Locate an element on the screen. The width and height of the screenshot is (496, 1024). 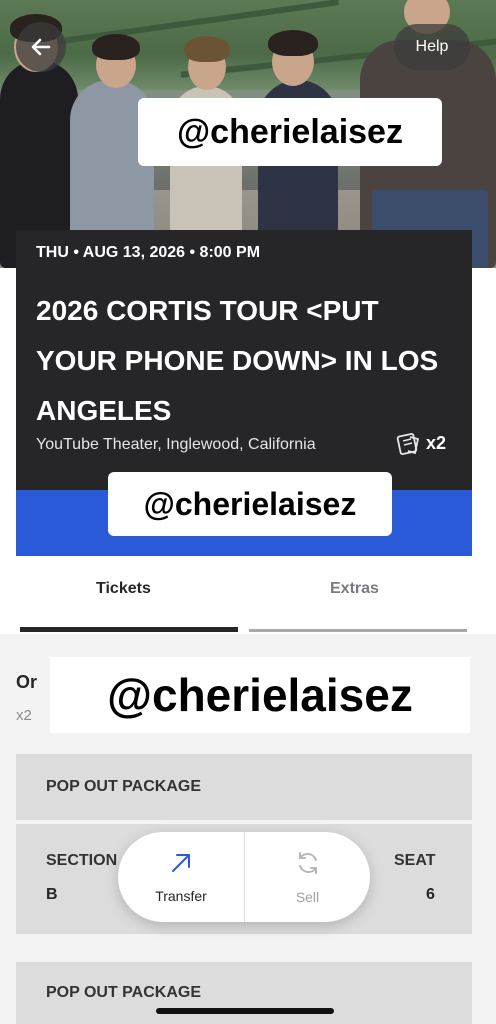
arrow-up-right-icon is located at coordinates (181, 863).